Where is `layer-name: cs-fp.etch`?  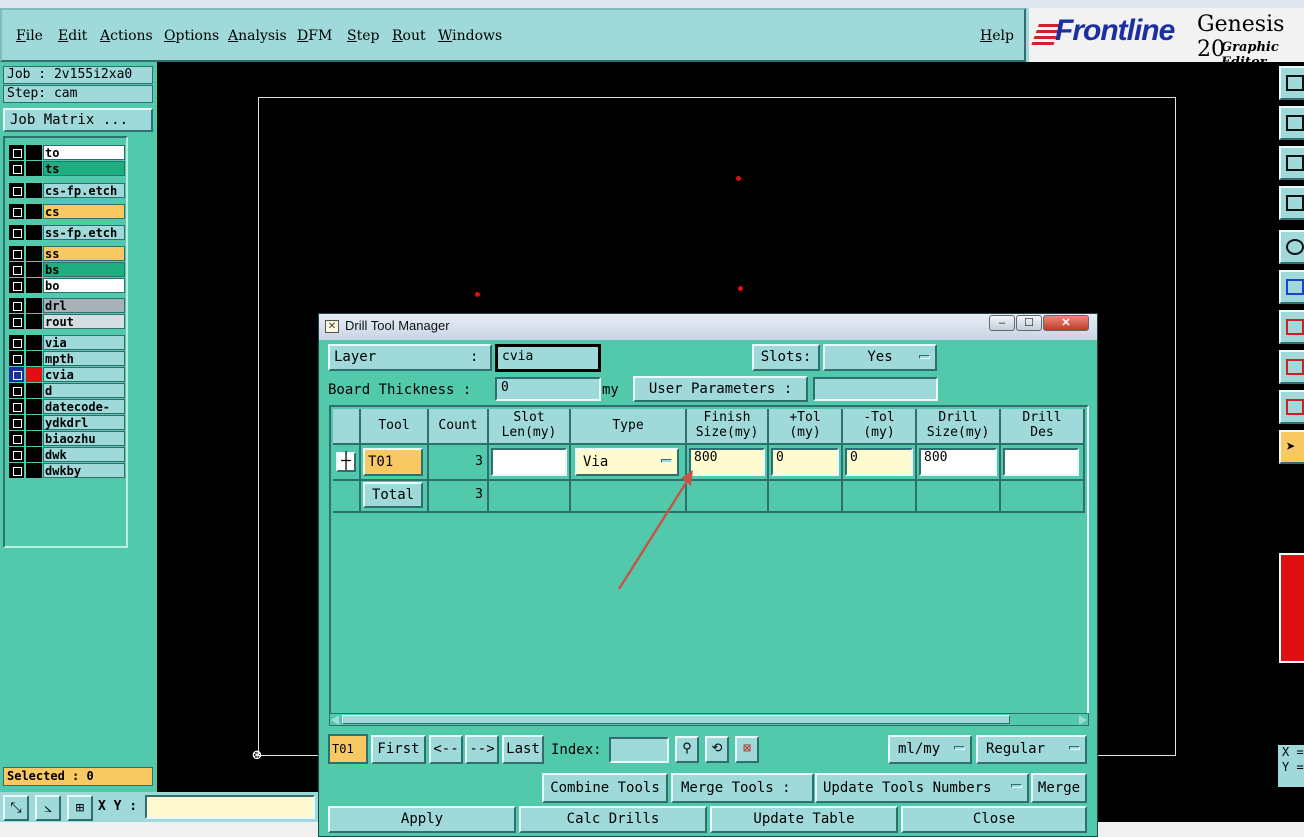 layer-name: cs-fp.etch is located at coordinates (84, 190).